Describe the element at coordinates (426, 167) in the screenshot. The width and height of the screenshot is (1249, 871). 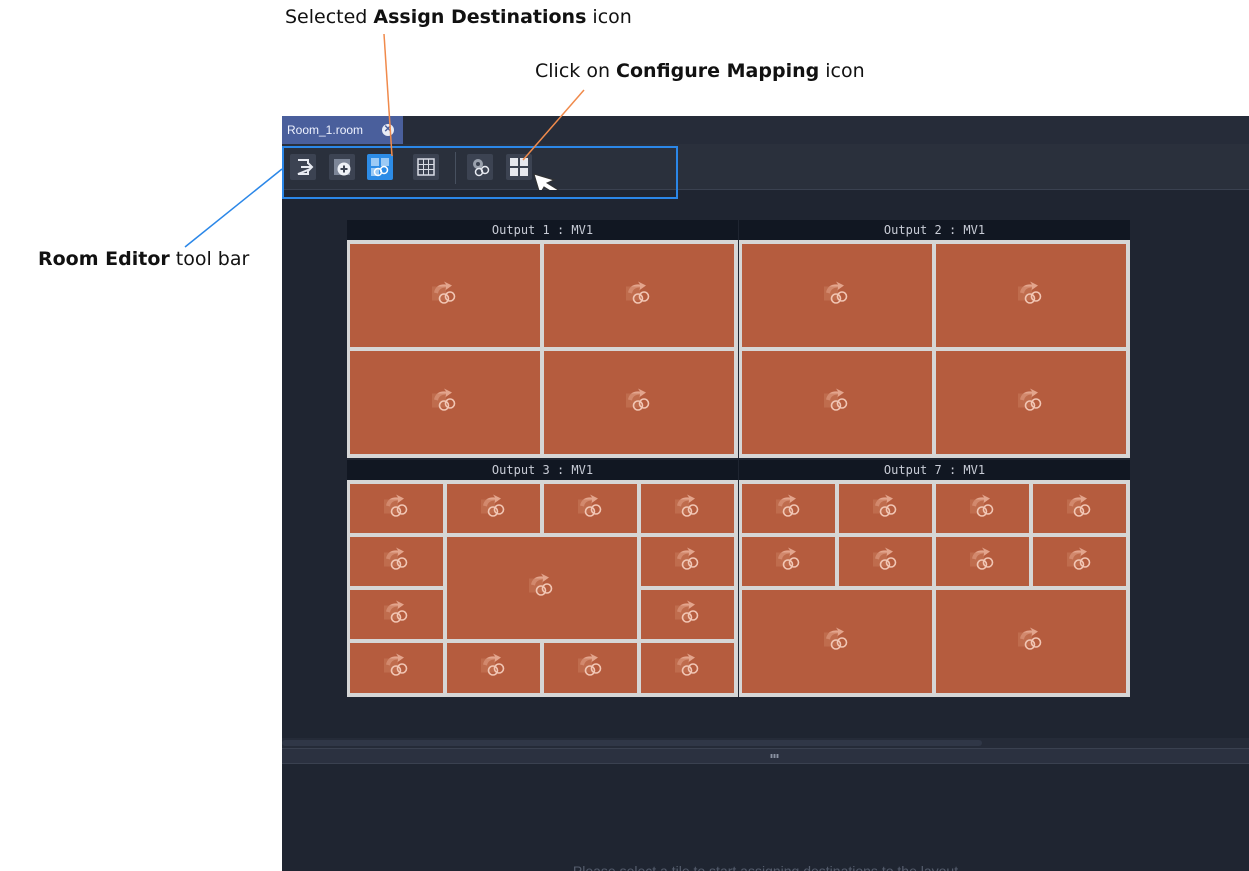
I see `grid-layout-icon` at that location.